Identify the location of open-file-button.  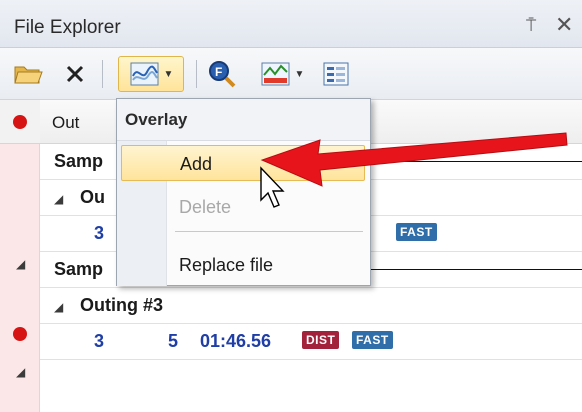
(28, 74).